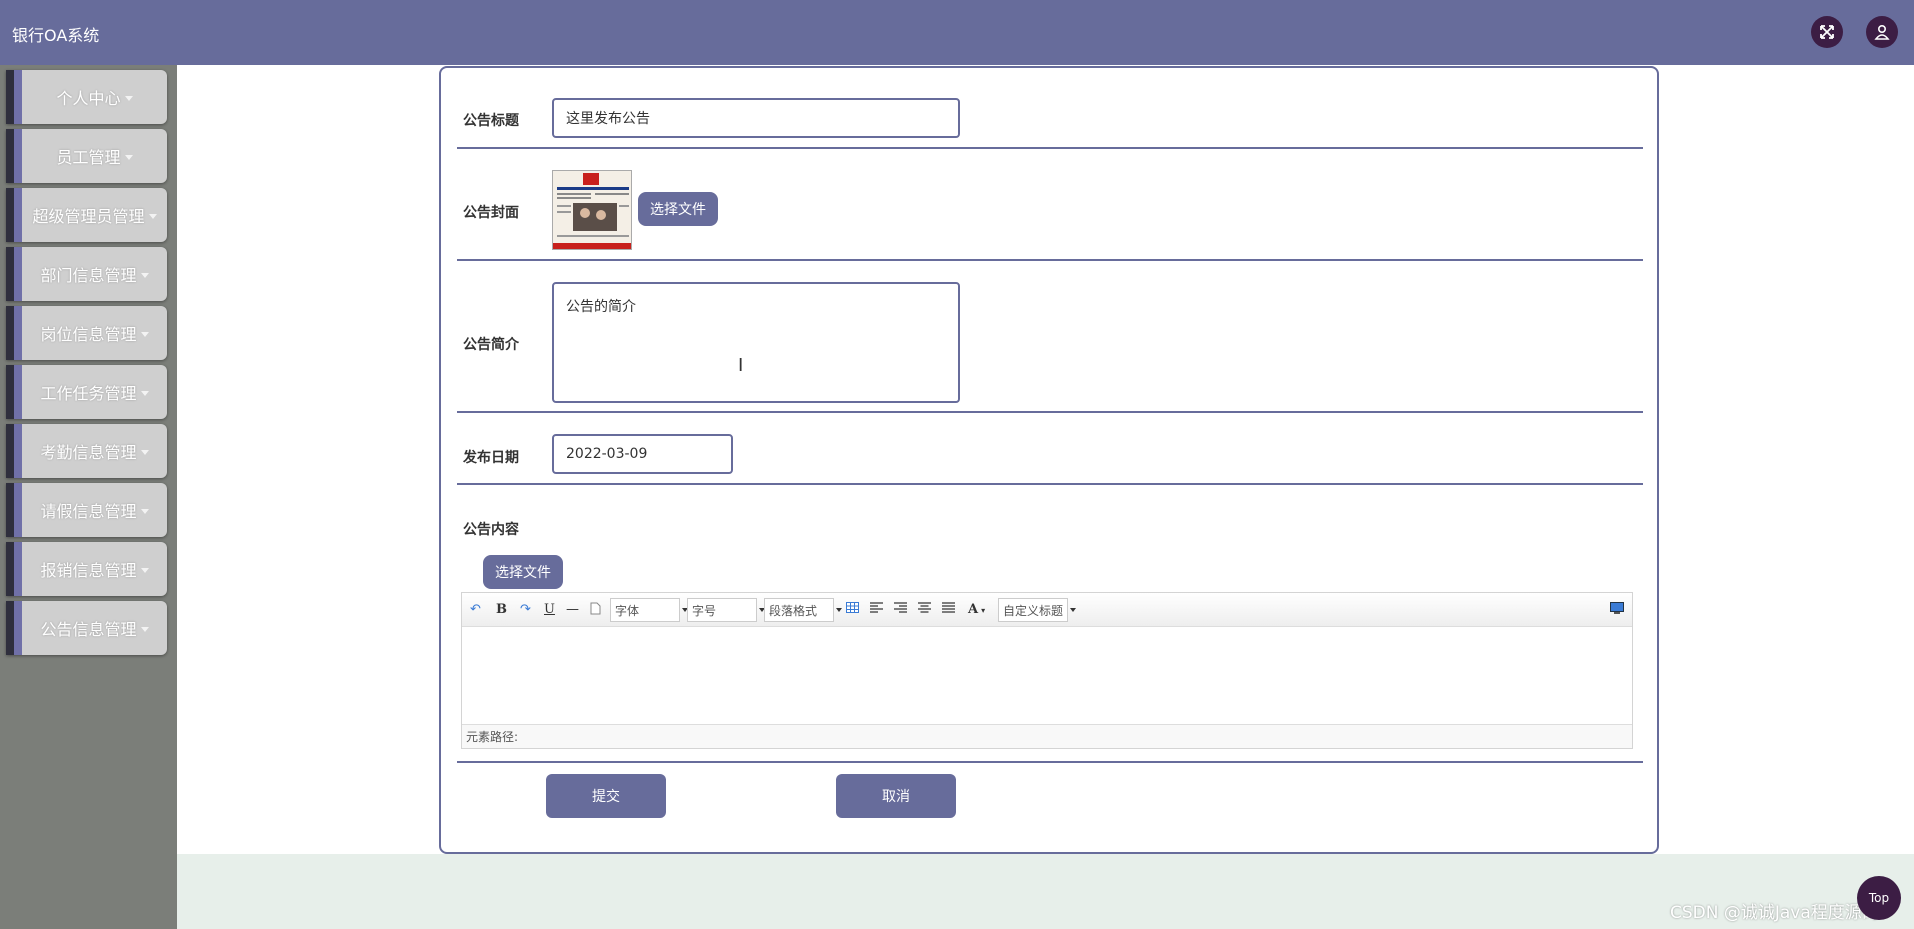  I want to click on cancel-button: 取消, so click(896, 796).